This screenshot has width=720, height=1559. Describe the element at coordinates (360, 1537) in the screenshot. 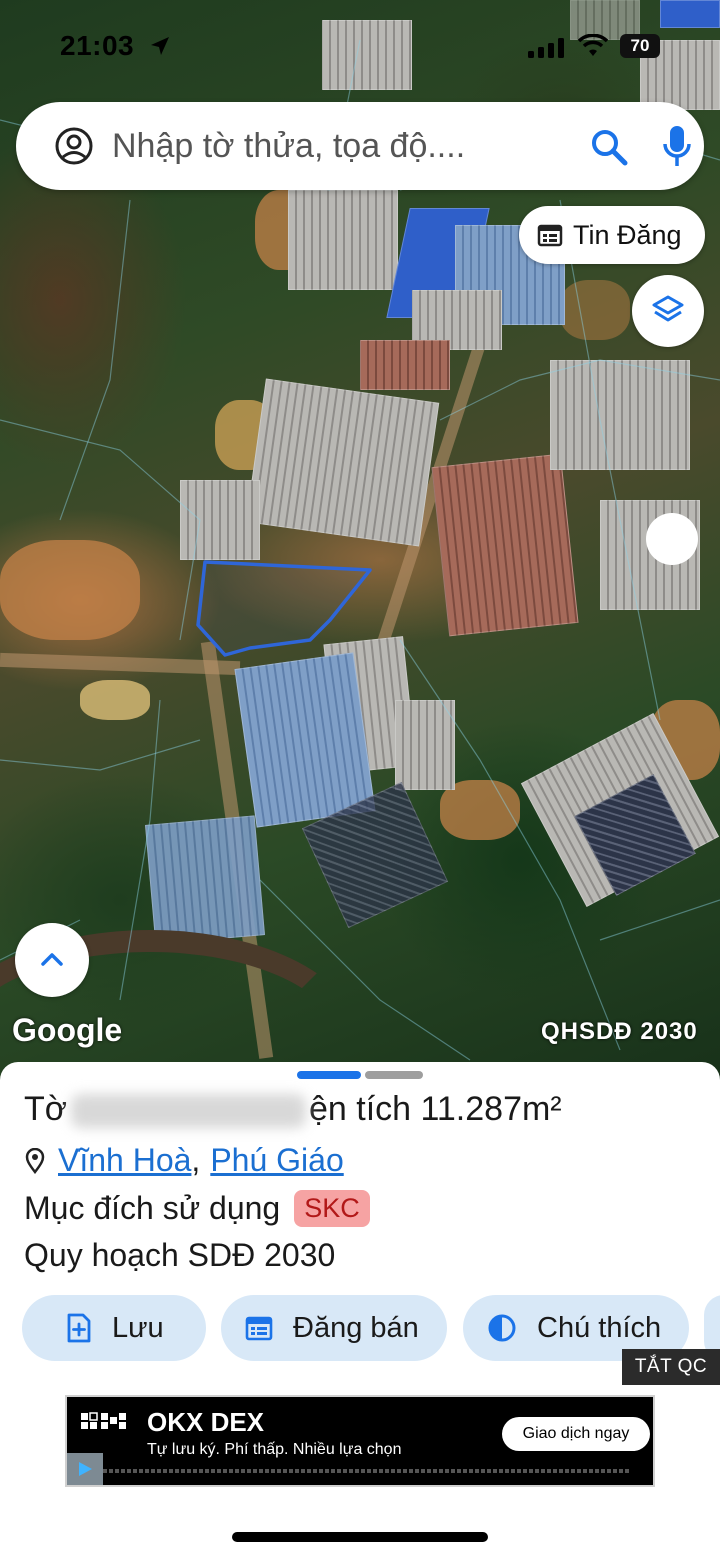

I see `home-indicator` at that location.